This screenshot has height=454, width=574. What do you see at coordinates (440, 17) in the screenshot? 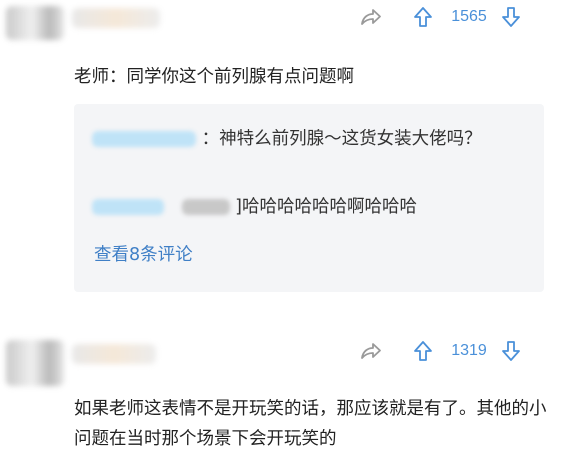
I see `comment-actions: 1565` at bounding box center [440, 17].